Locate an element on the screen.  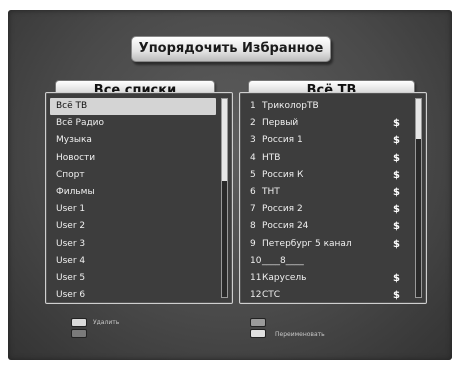
channel-name: Россия 2 is located at coordinates (282, 209).